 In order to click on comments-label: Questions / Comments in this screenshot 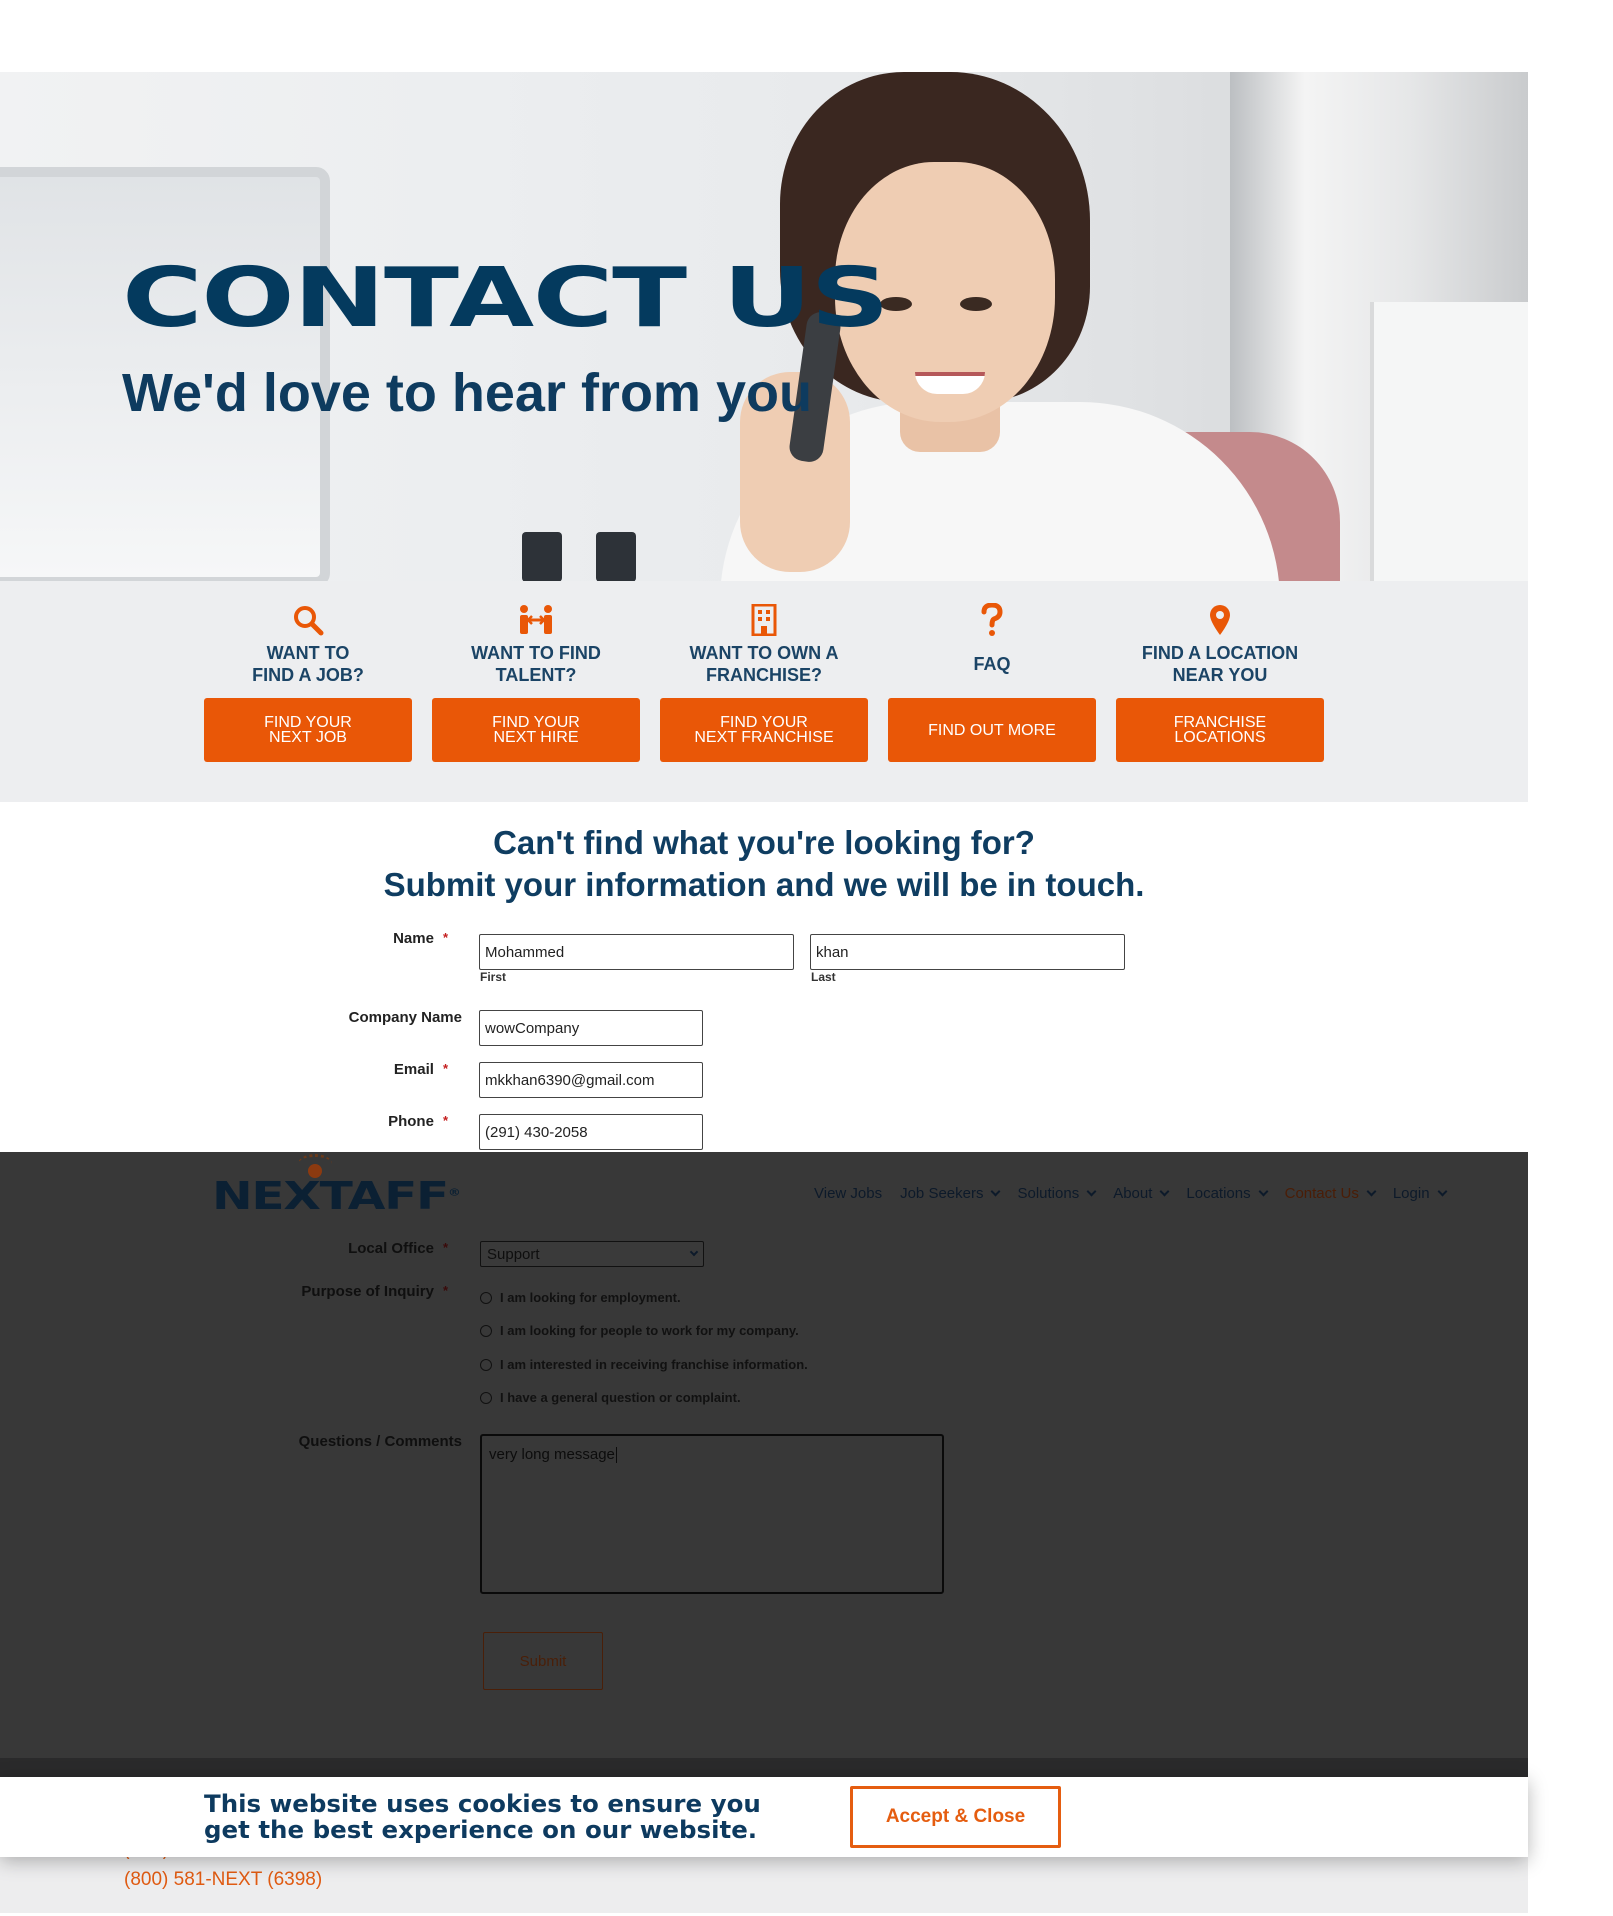, I will do `click(380, 1441)`.